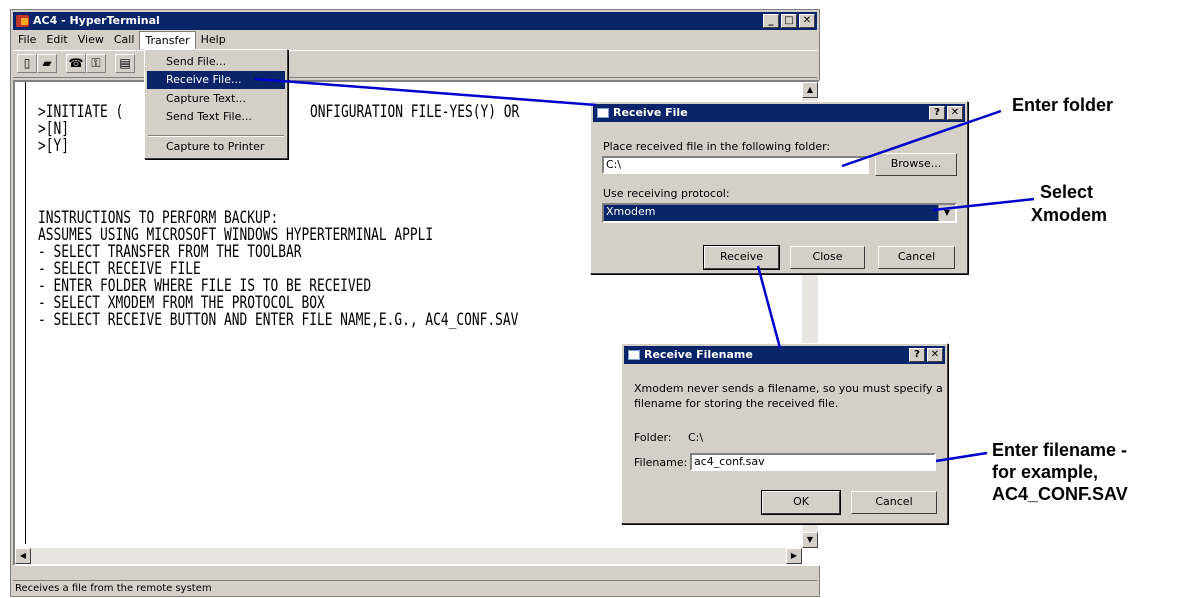 The height and width of the screenshot is (598, 1185). Describe the element at coordinates (216, 147) in the screenshot. I see `menu-item-capture-to-printer: Capture to Printer` at that location.